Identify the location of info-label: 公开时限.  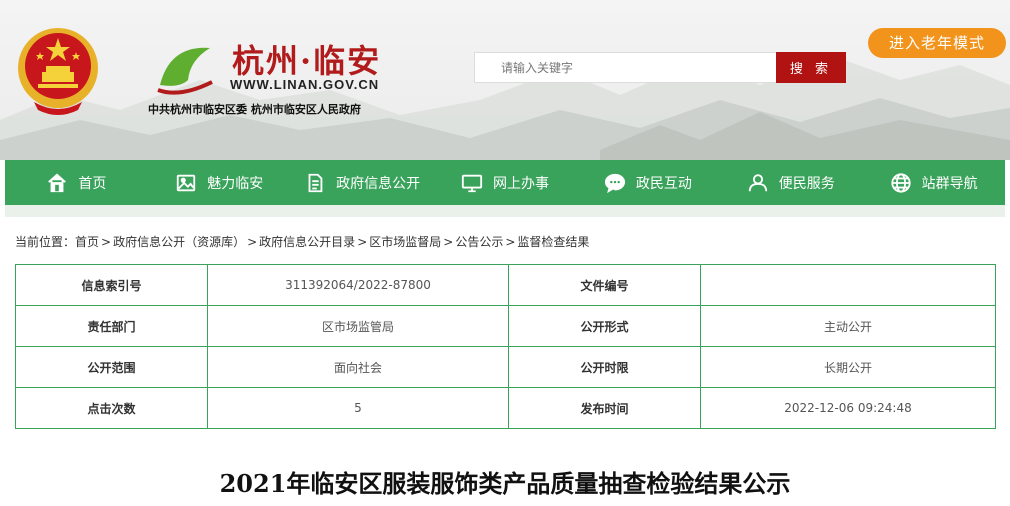
(604, 367).